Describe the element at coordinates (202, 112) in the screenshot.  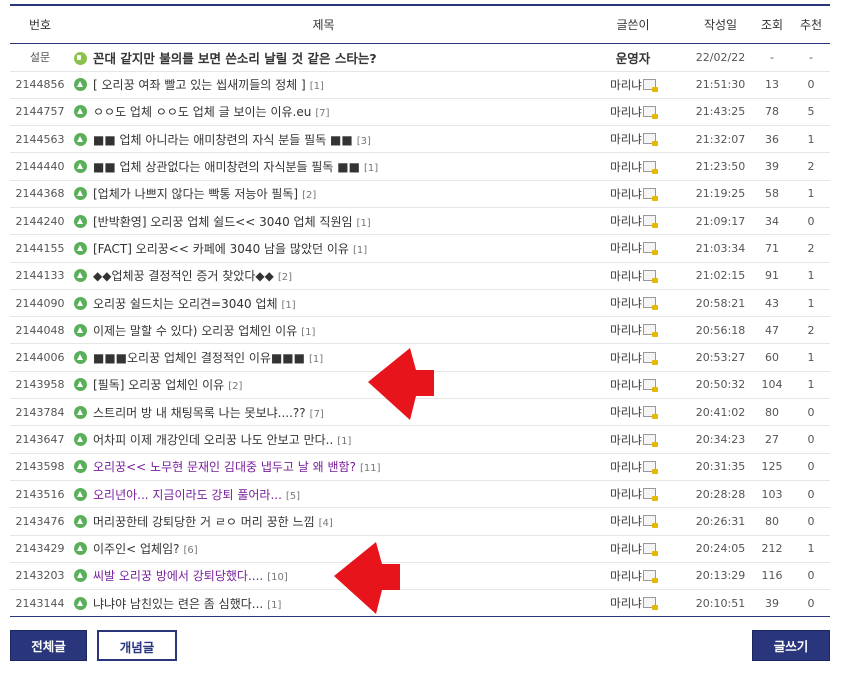
I see `post-title: ㅇㅇ도 업체 ㅇㅇ도 업체 글 보이는 이유.eu` at that location.